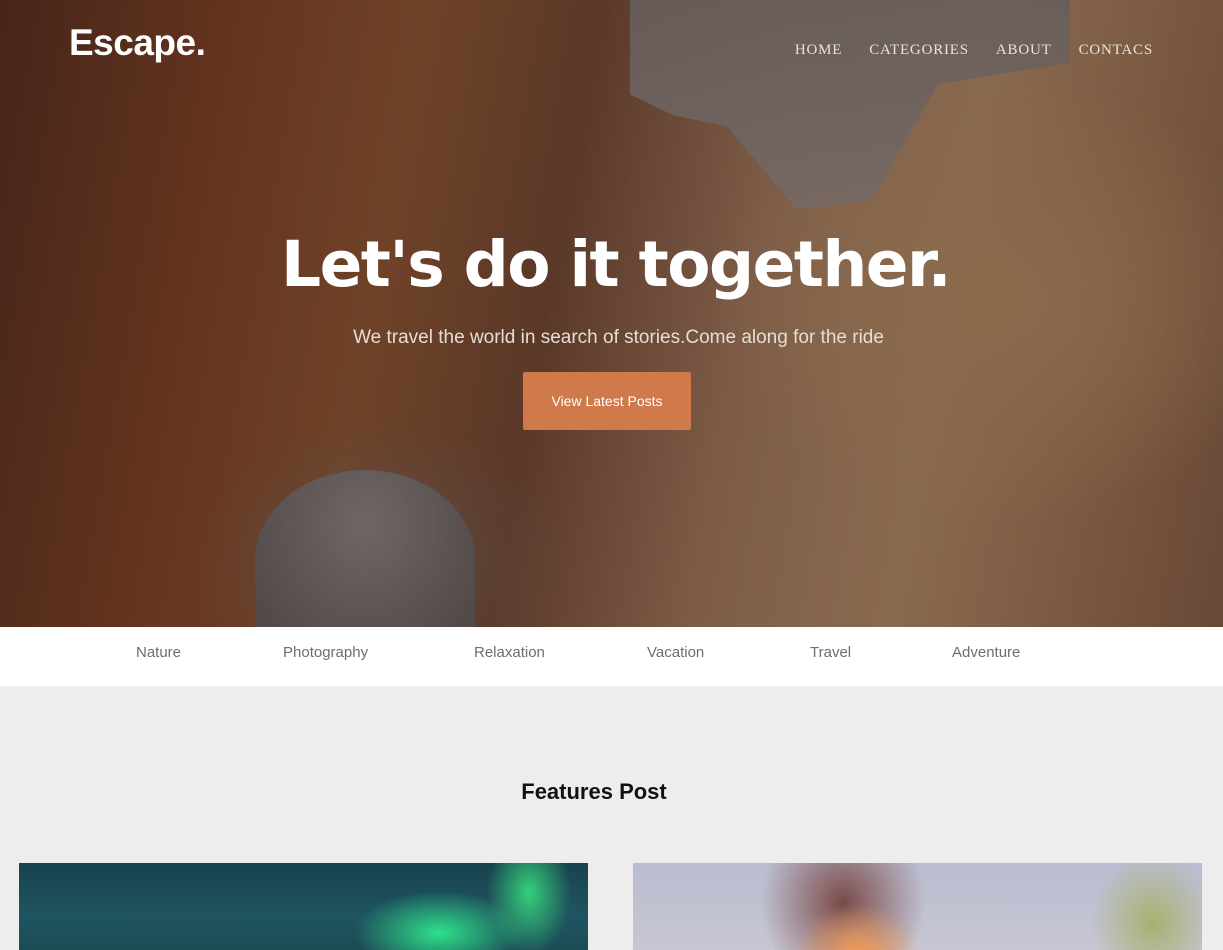 This screenshot has width=1223, height=950. I want to click on category-vacation: Vacation, so click(675, 652).